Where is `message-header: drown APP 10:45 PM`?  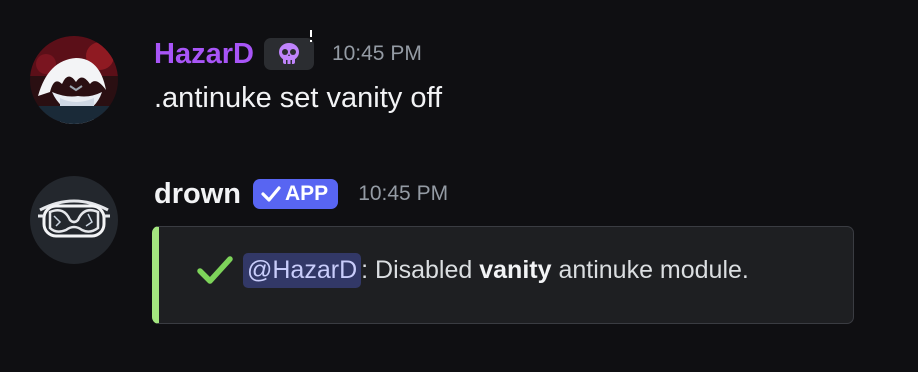 message-header: drown APP 10:45 PM is located at coordinates (301, 194).